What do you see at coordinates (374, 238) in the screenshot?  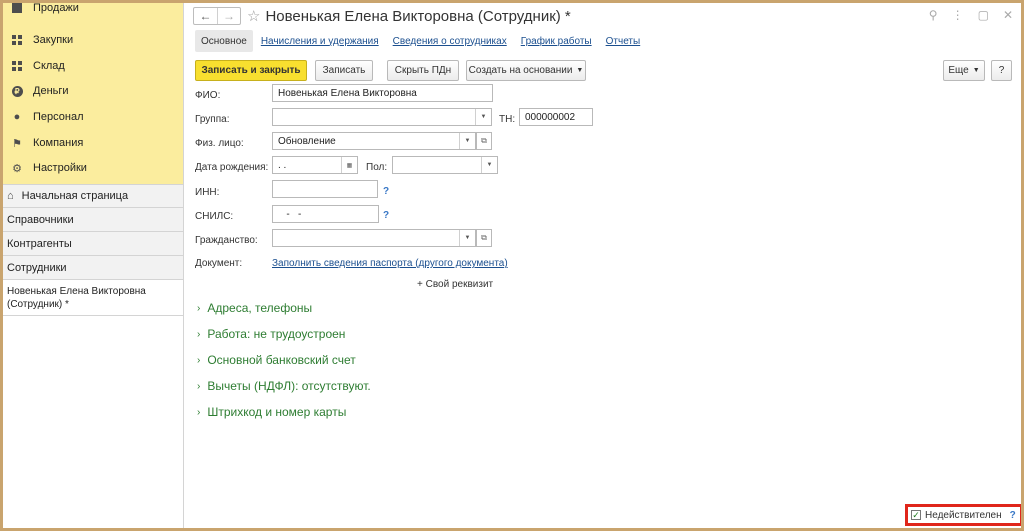 I see `citizenship-field: ▼` at bounding box center [374, 238].